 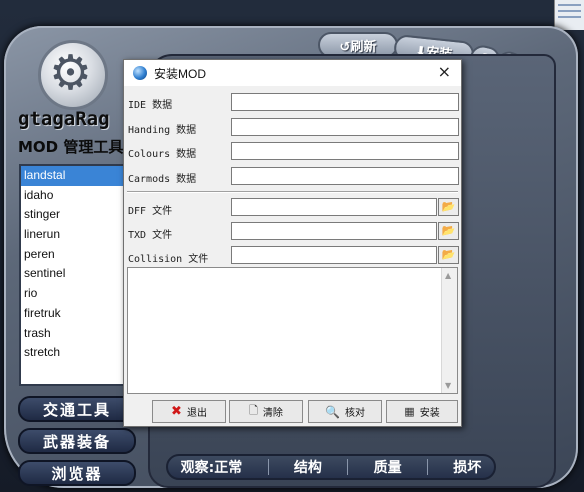 What do you see at coordinates (429, 413) in the screenshot?
I see `install-button-label: 安装` at bounding box center [429, 413].